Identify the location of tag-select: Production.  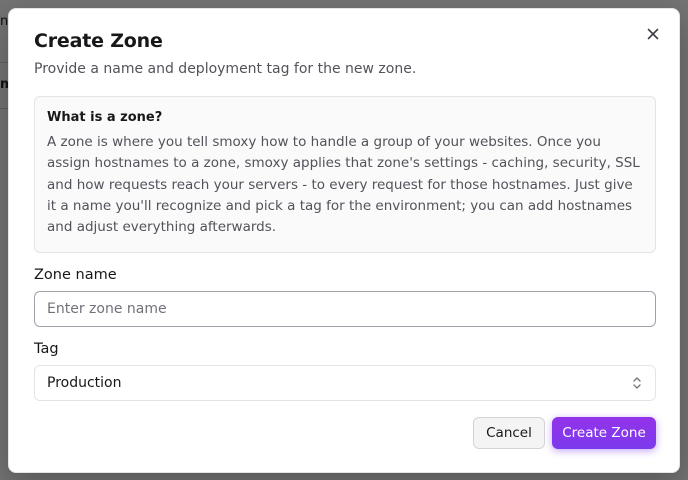
(345, 383).